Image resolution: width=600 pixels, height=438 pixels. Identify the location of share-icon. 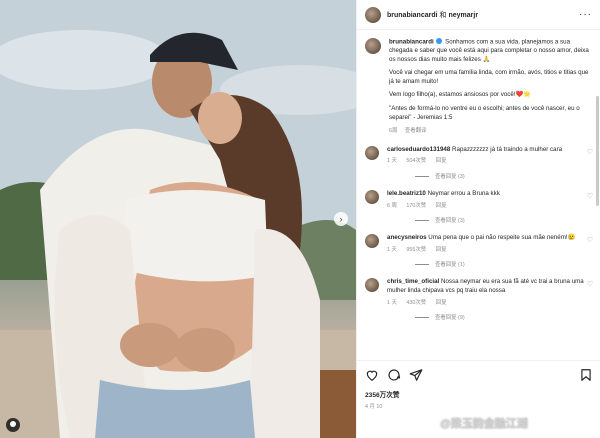
(416, 375).